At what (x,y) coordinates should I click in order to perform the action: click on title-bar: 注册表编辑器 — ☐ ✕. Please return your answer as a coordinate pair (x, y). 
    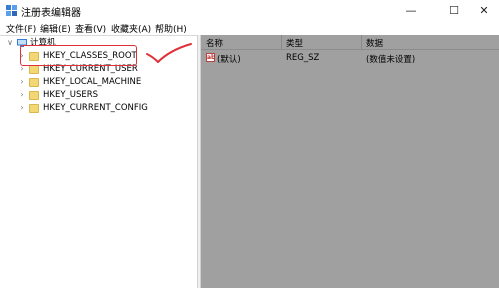
    Looking at the image, I should click on (249, 10).